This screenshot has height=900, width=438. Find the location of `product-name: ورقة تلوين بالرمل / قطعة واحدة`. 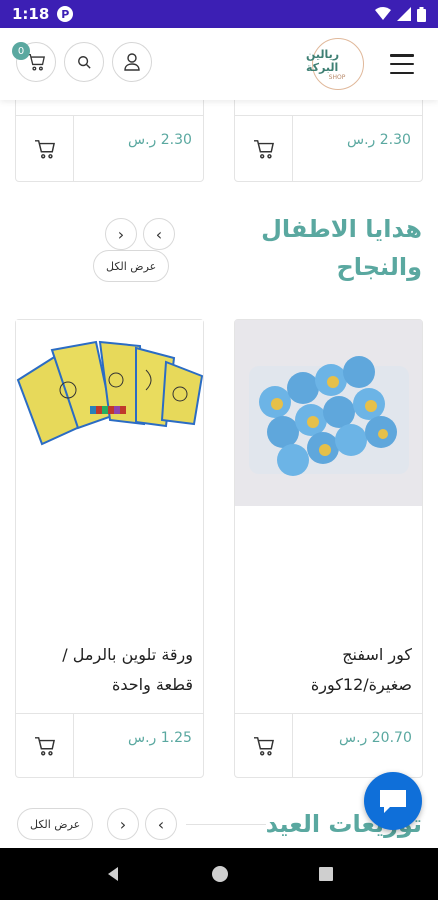

product-name: ورقة تلوين بالرمل / قطعة واحدة is located at coordinates (127, 669).